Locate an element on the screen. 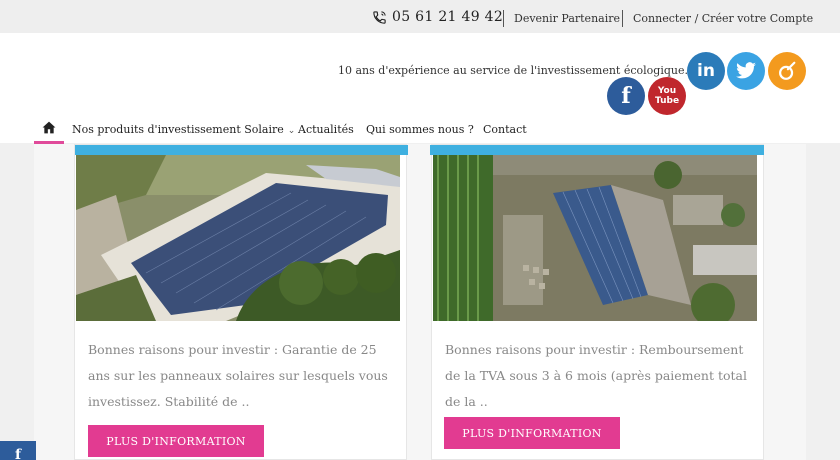  nav-item-about: Qui sommes nous ? is located at coordinates (420, 129).